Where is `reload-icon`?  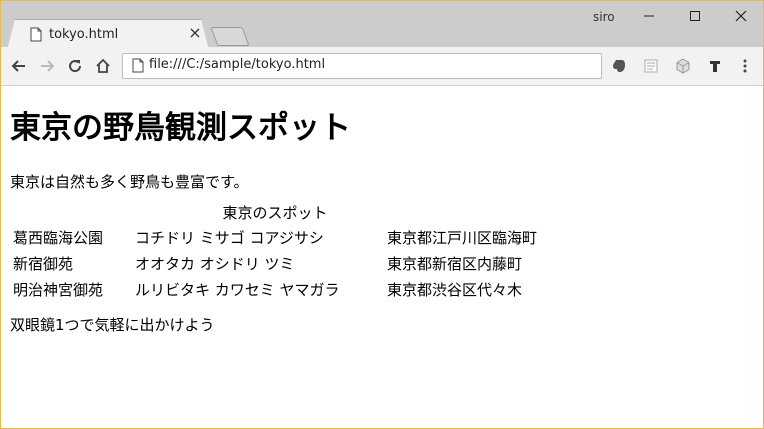
reload-icon is located at coordinates (75, 66).